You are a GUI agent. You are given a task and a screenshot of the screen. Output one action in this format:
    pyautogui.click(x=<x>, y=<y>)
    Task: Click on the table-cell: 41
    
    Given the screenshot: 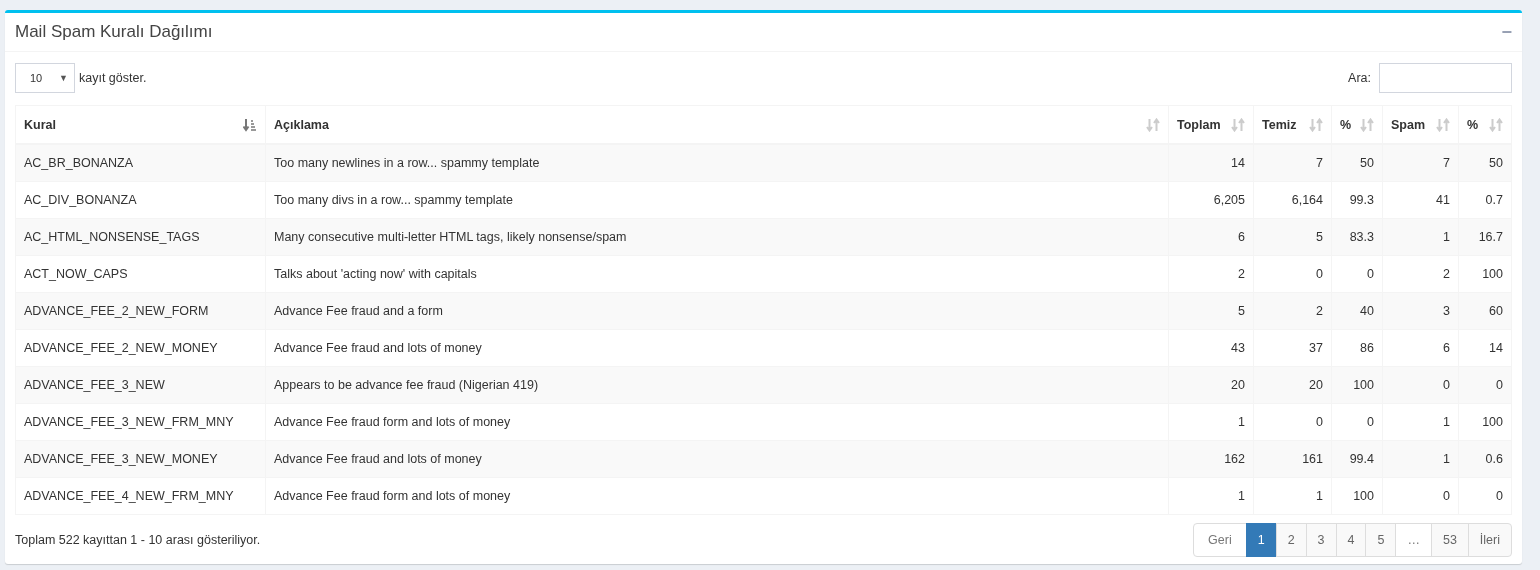 What is the action you would take?
    pyautogui.click(x=1420, y=200)
    